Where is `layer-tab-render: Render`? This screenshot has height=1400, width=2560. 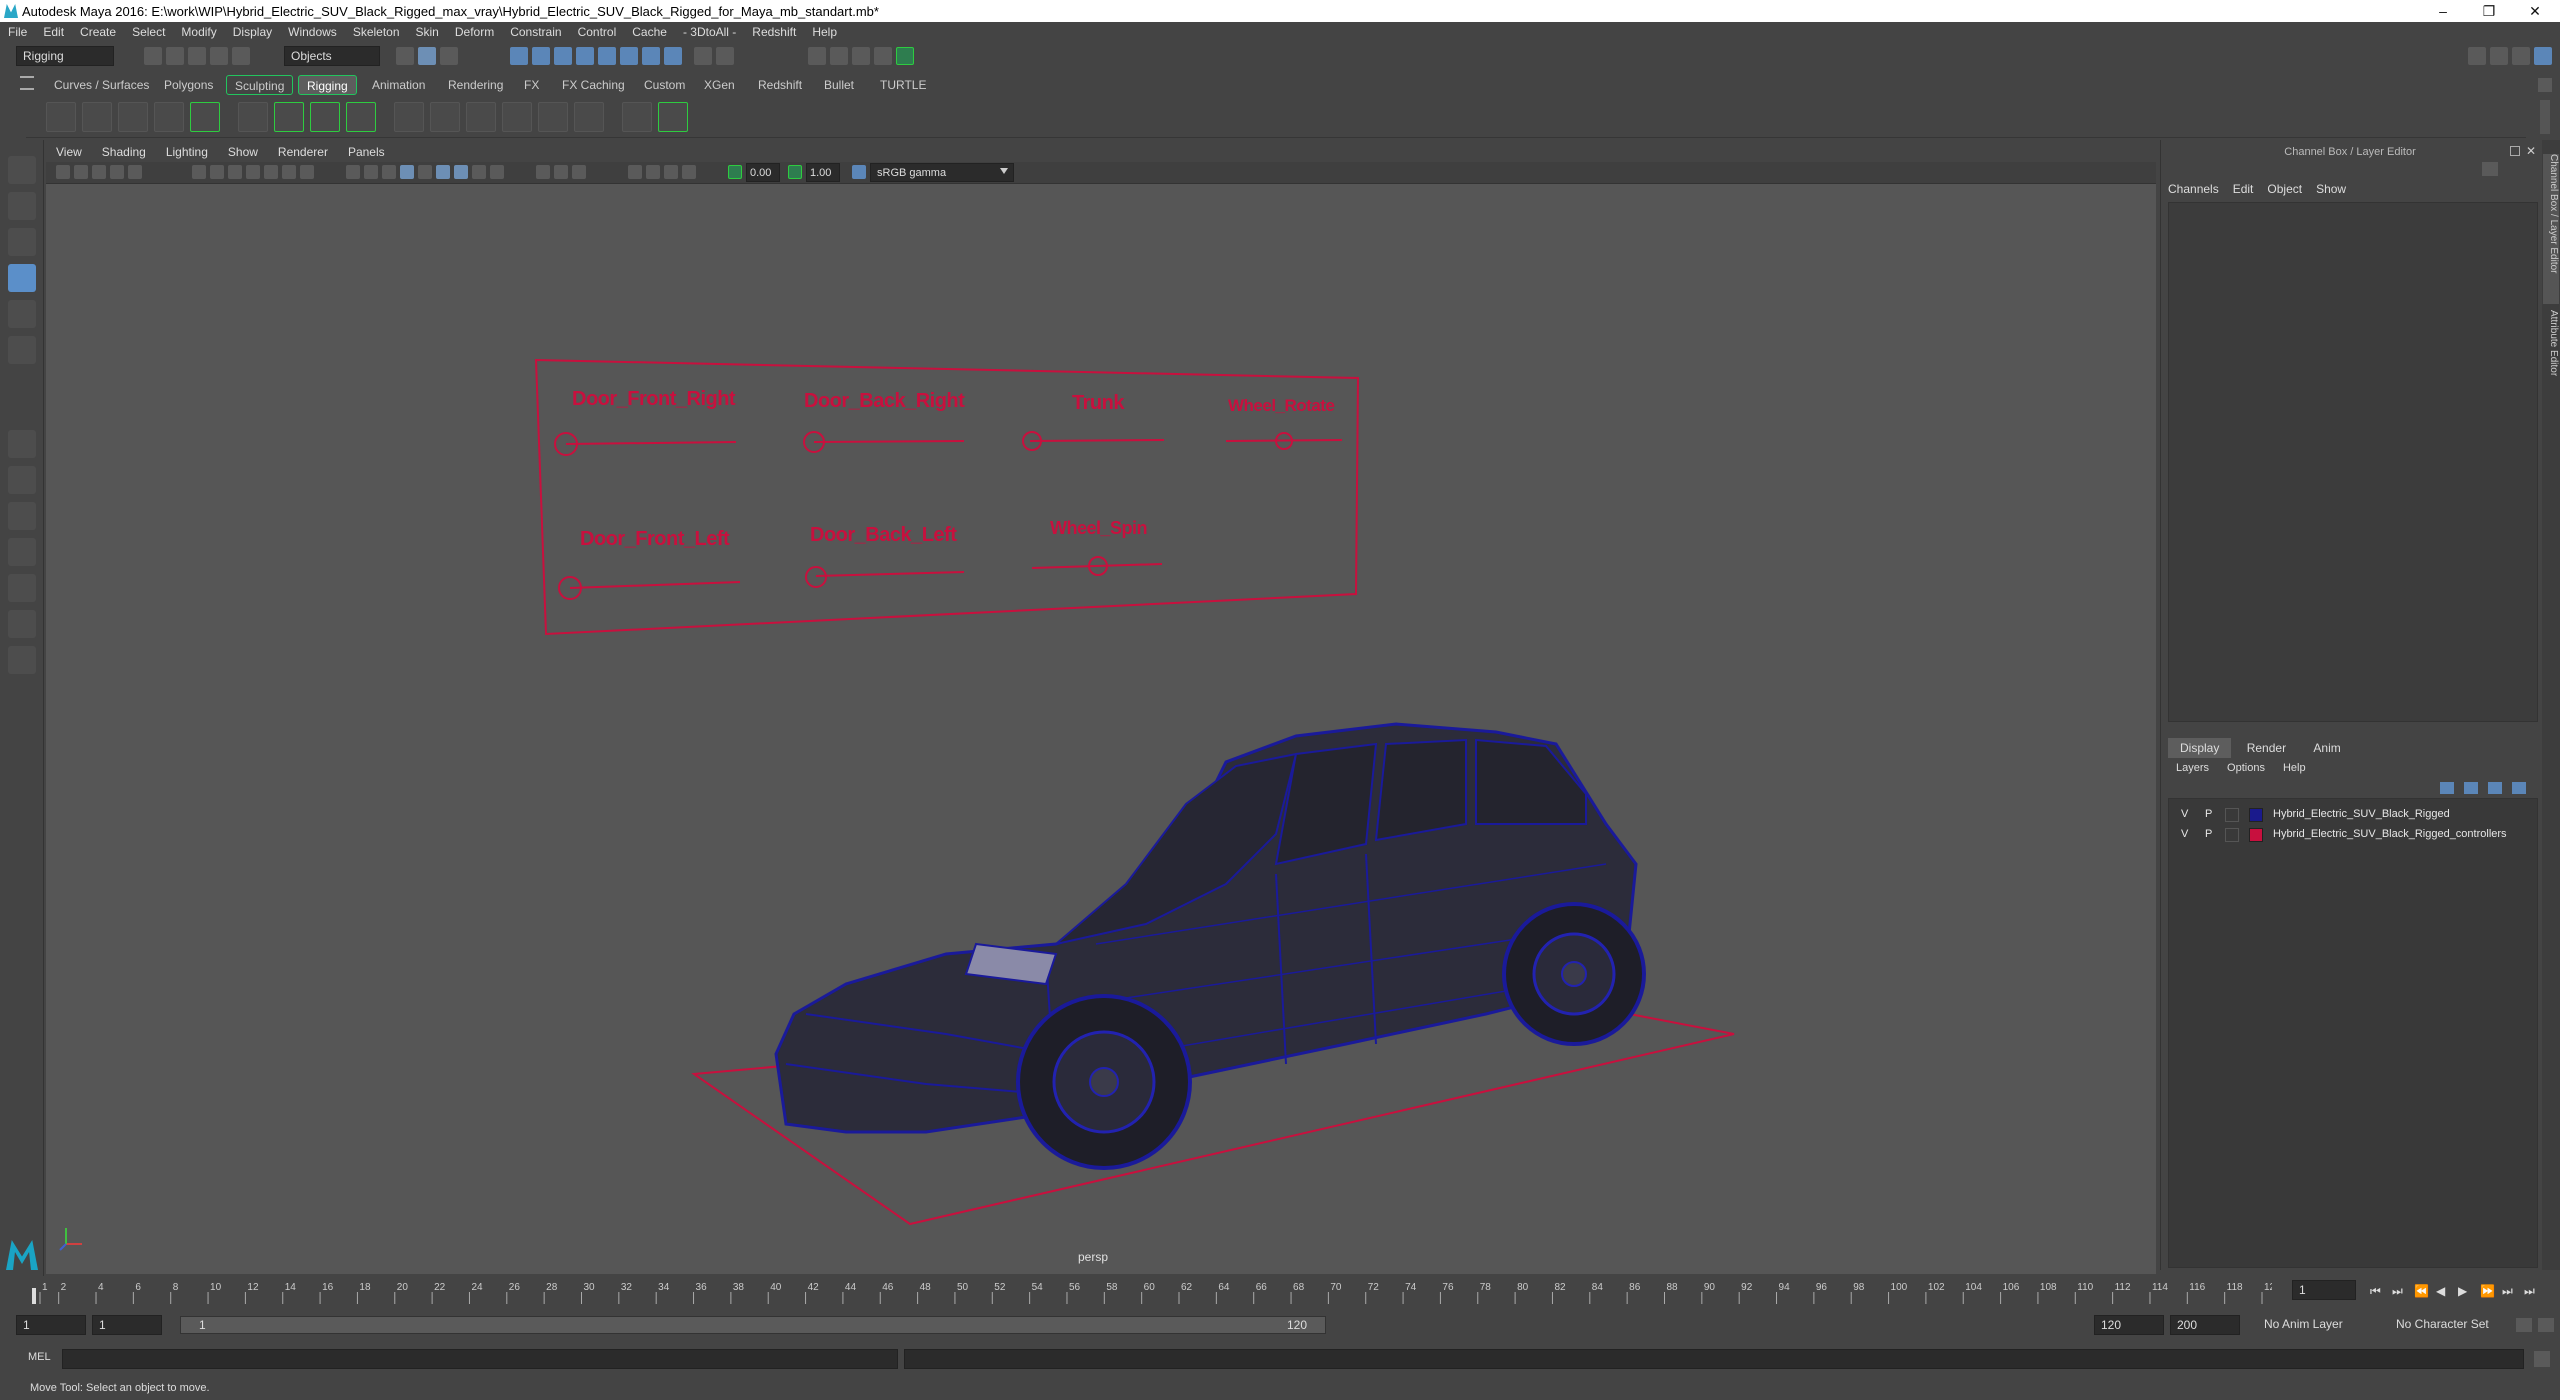 layer-tab-render: Render is located at coordinates (2266, 748).